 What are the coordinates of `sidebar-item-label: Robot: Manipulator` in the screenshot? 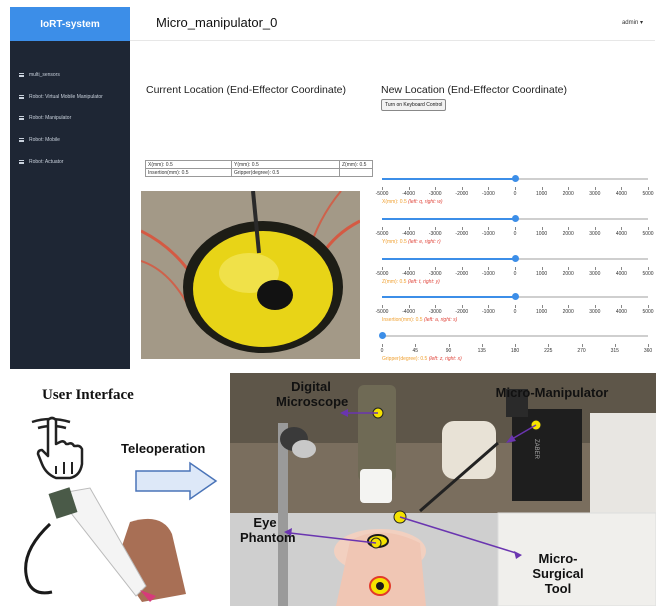 It's located at (50, 118).